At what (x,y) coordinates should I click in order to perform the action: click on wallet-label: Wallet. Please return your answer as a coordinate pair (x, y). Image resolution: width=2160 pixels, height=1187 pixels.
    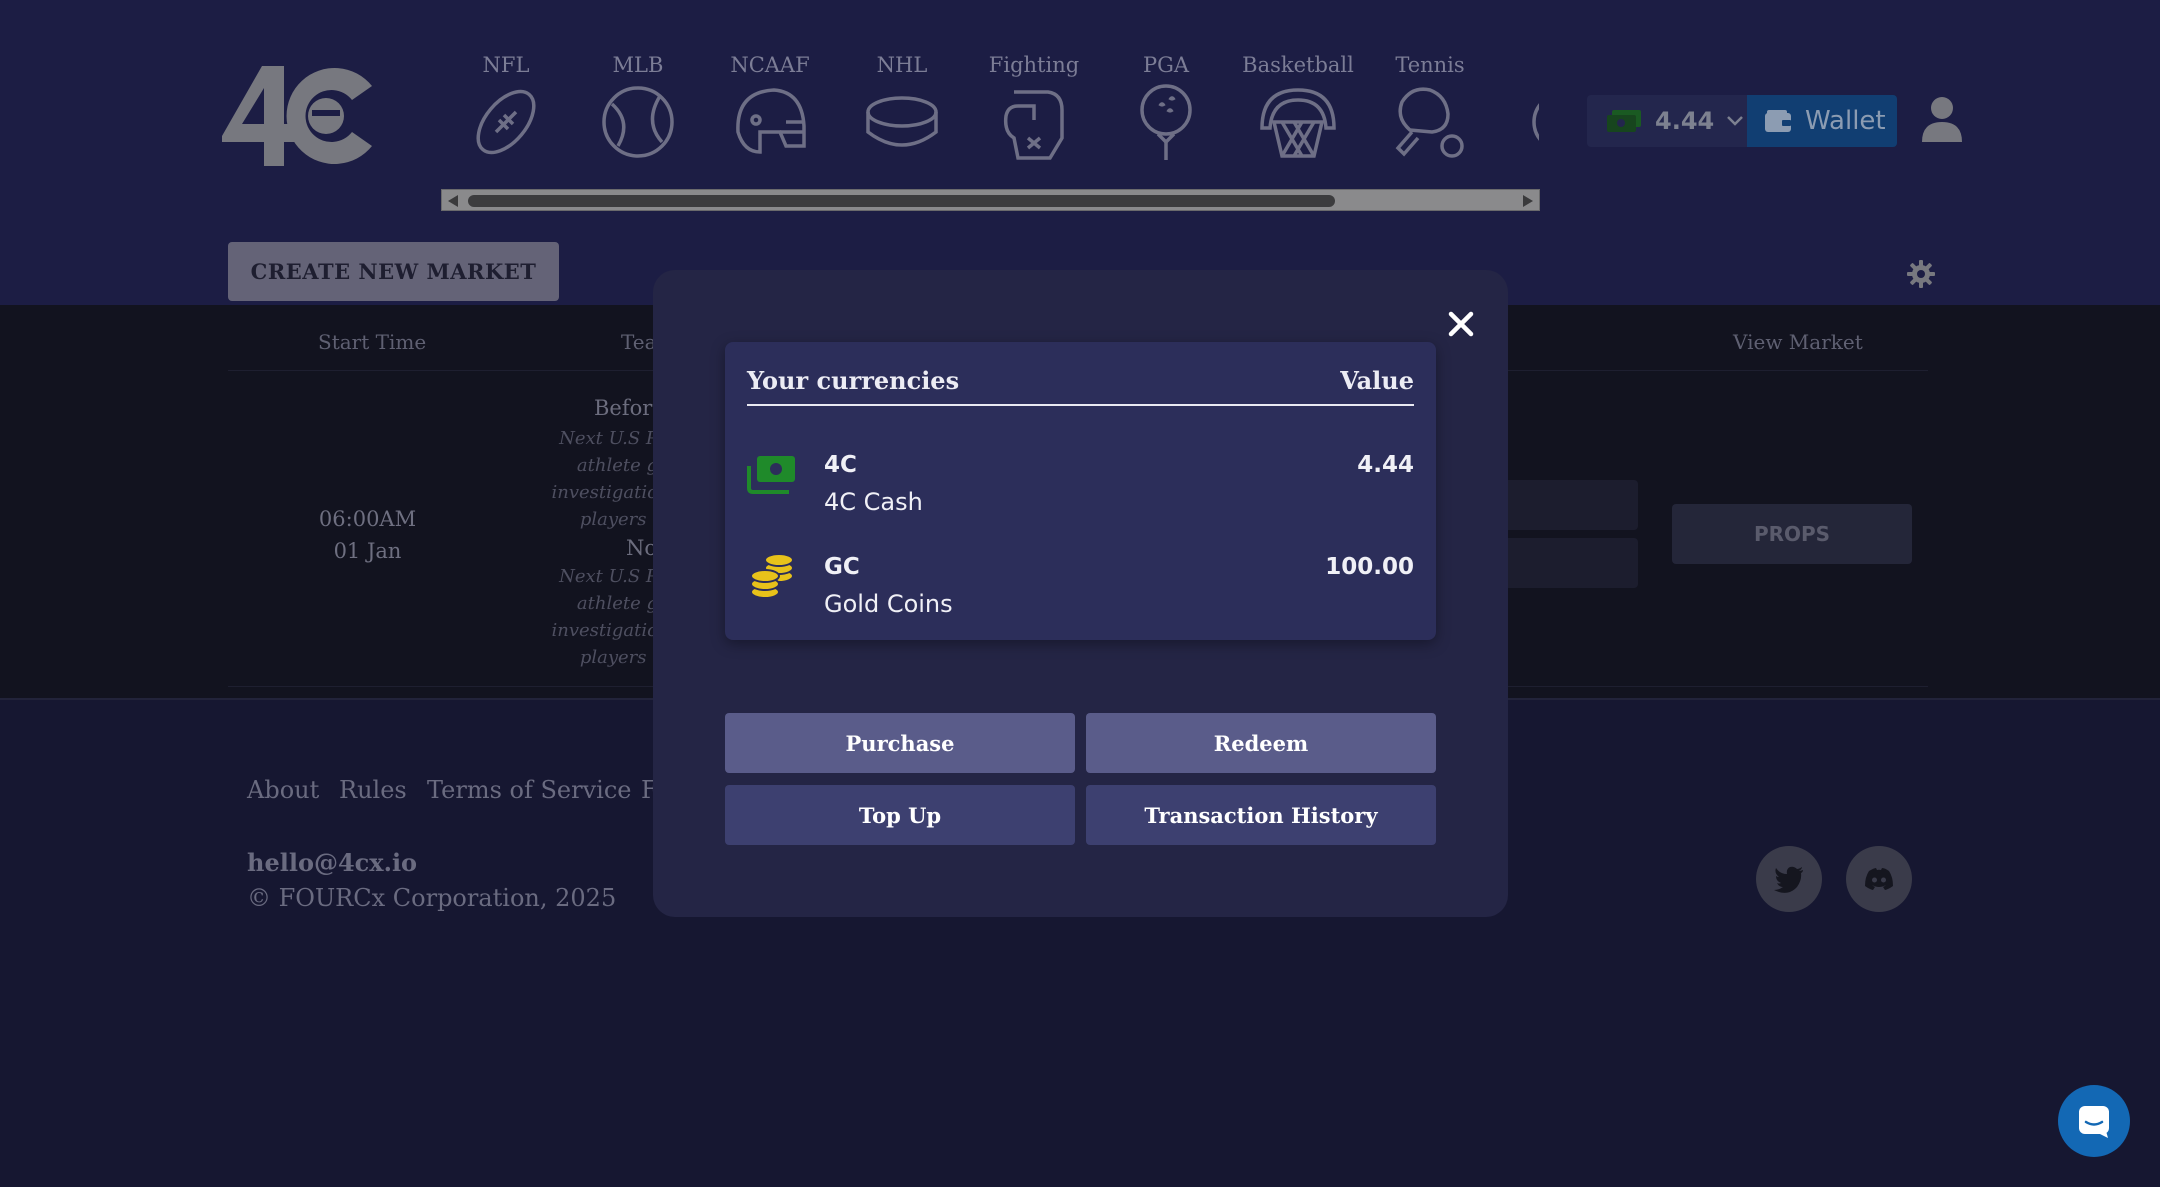
    Looking at the image, I should click on (1845, 121).